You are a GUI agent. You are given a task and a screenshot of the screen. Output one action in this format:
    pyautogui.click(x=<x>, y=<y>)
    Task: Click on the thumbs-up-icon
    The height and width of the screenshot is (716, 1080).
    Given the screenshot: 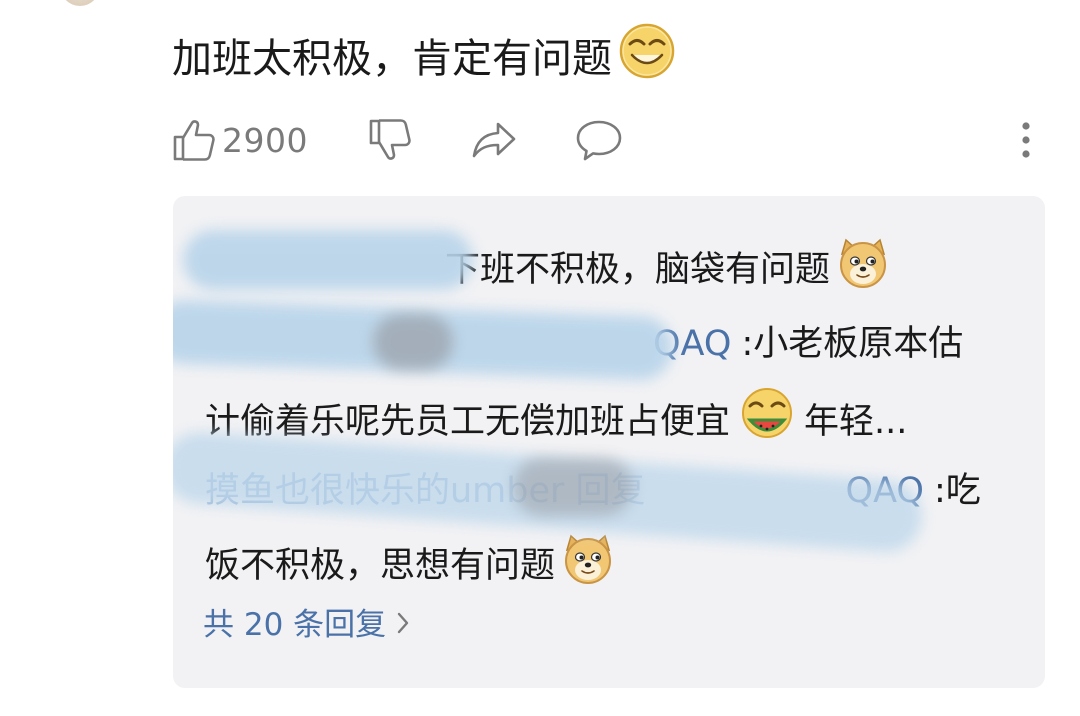 What is the action you would take?
    pyautogui.click(x=194, y=140)
    